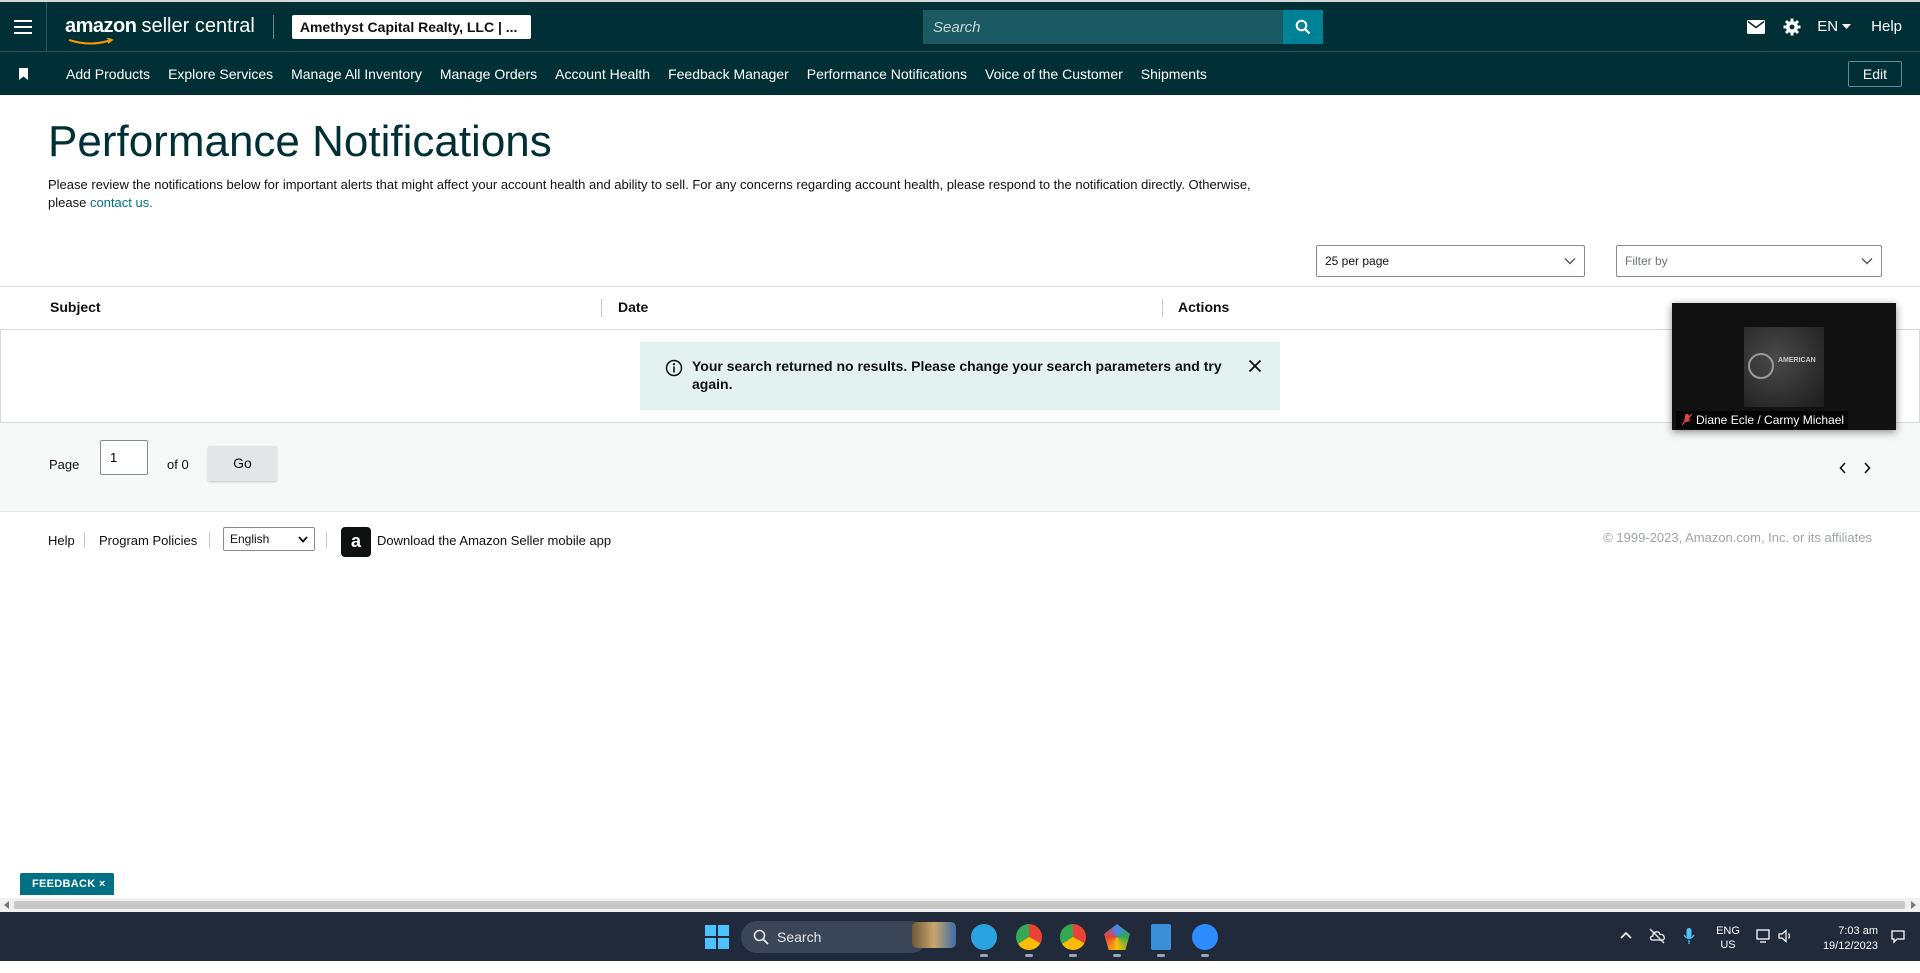  I want to click on participant-name-label: Diane Ecle / Carmy Michael, so click(1762, 420).